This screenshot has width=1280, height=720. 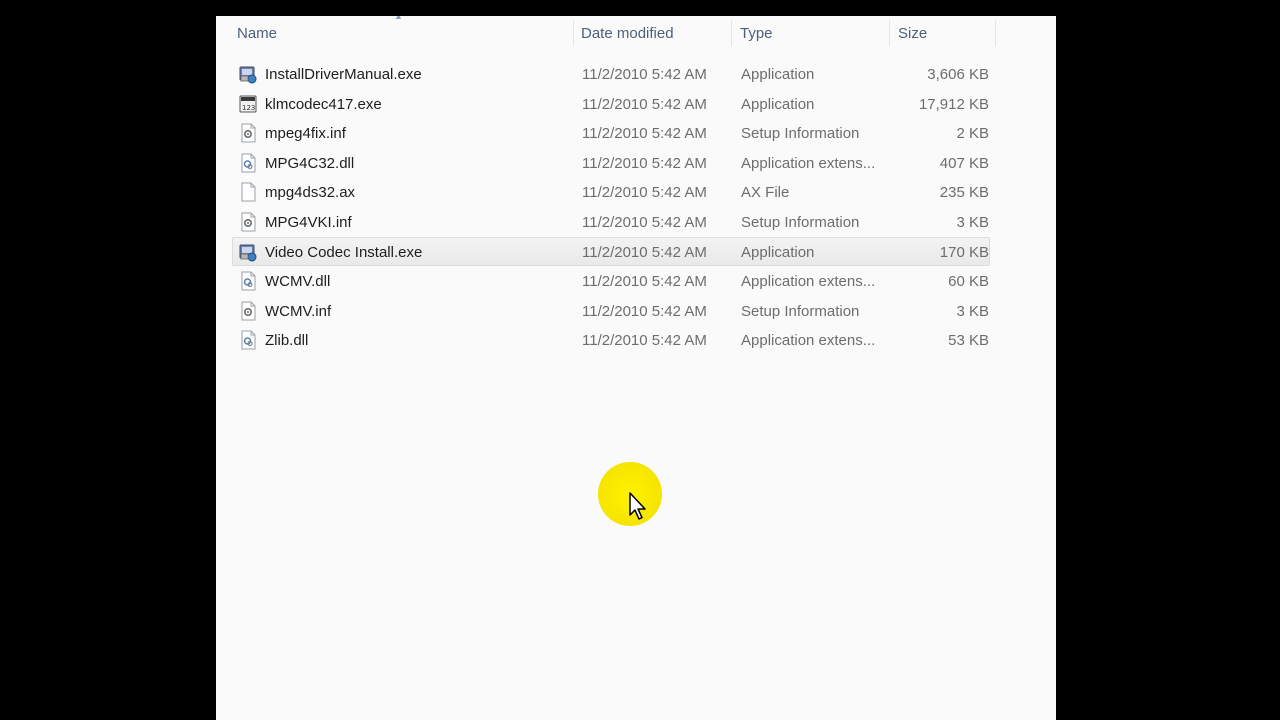 I want to click on file-size: 3,606 KB, so click(x=958, y=74).